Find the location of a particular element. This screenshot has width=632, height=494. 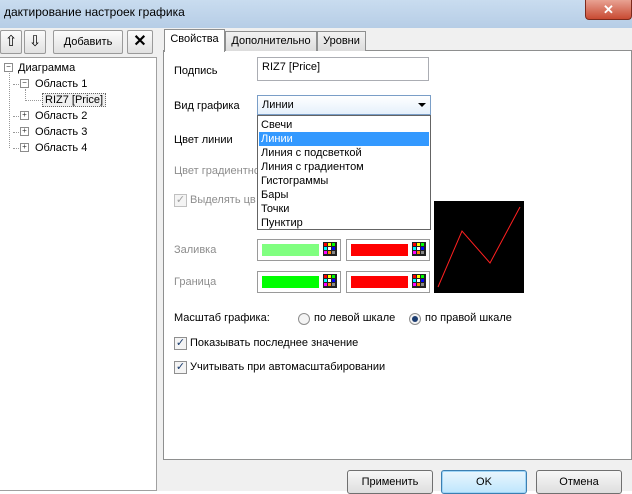

tab-properties: Свойства is located at coordinates (194, 40).